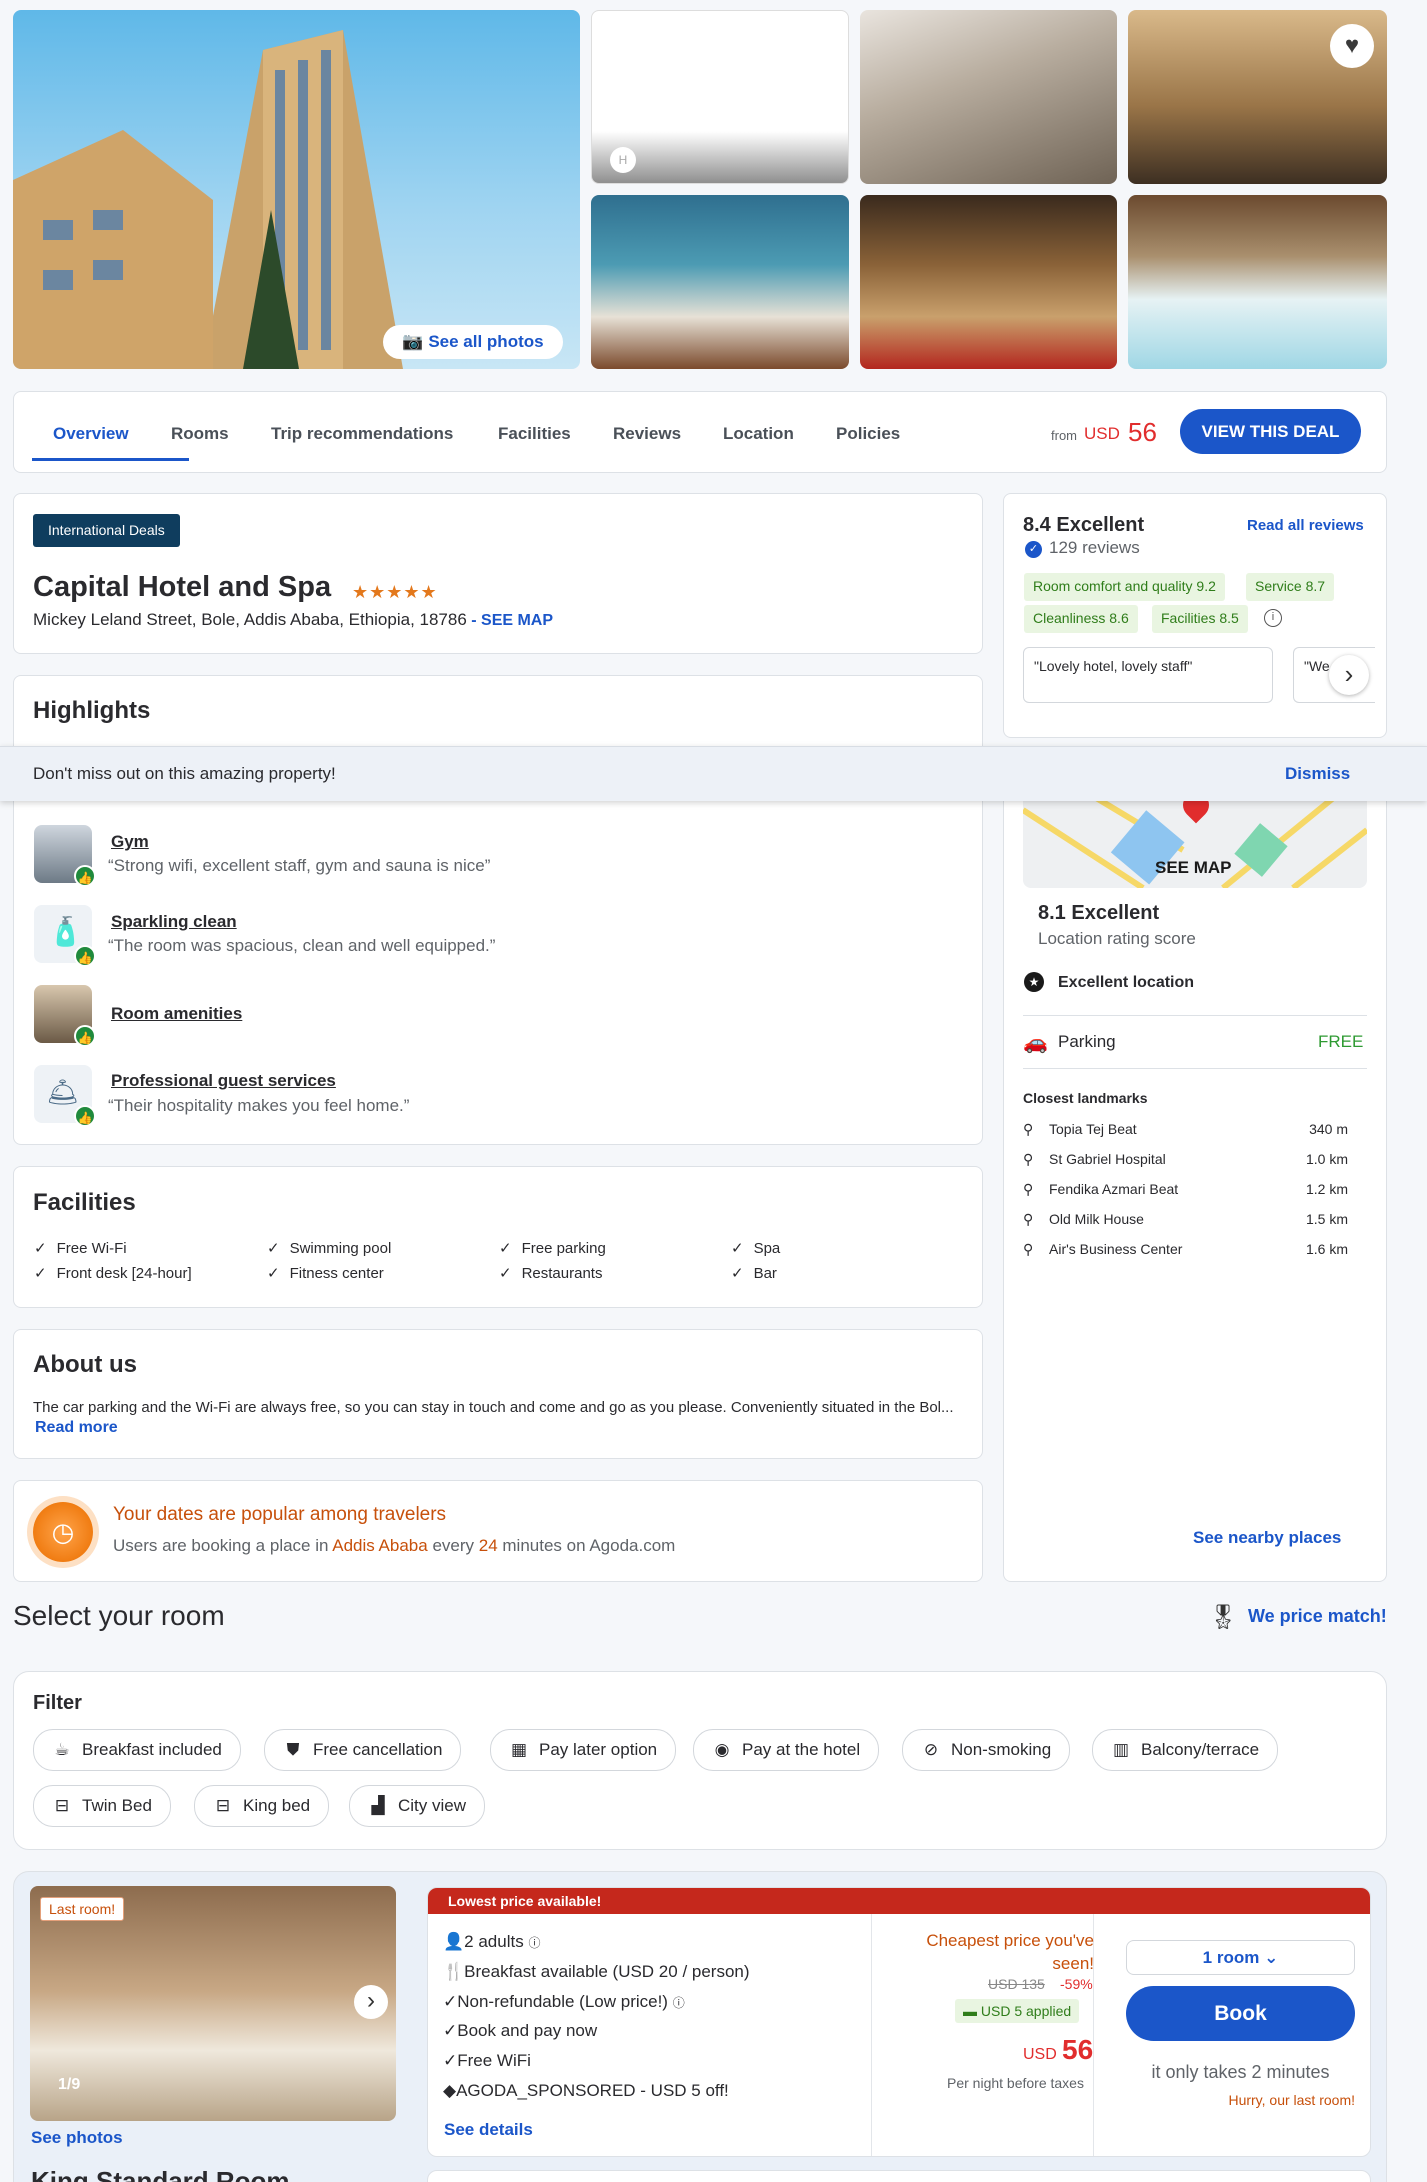  I want to click on promo-banner-text: Don't miss out on this amazing property!, so click(184, 773).